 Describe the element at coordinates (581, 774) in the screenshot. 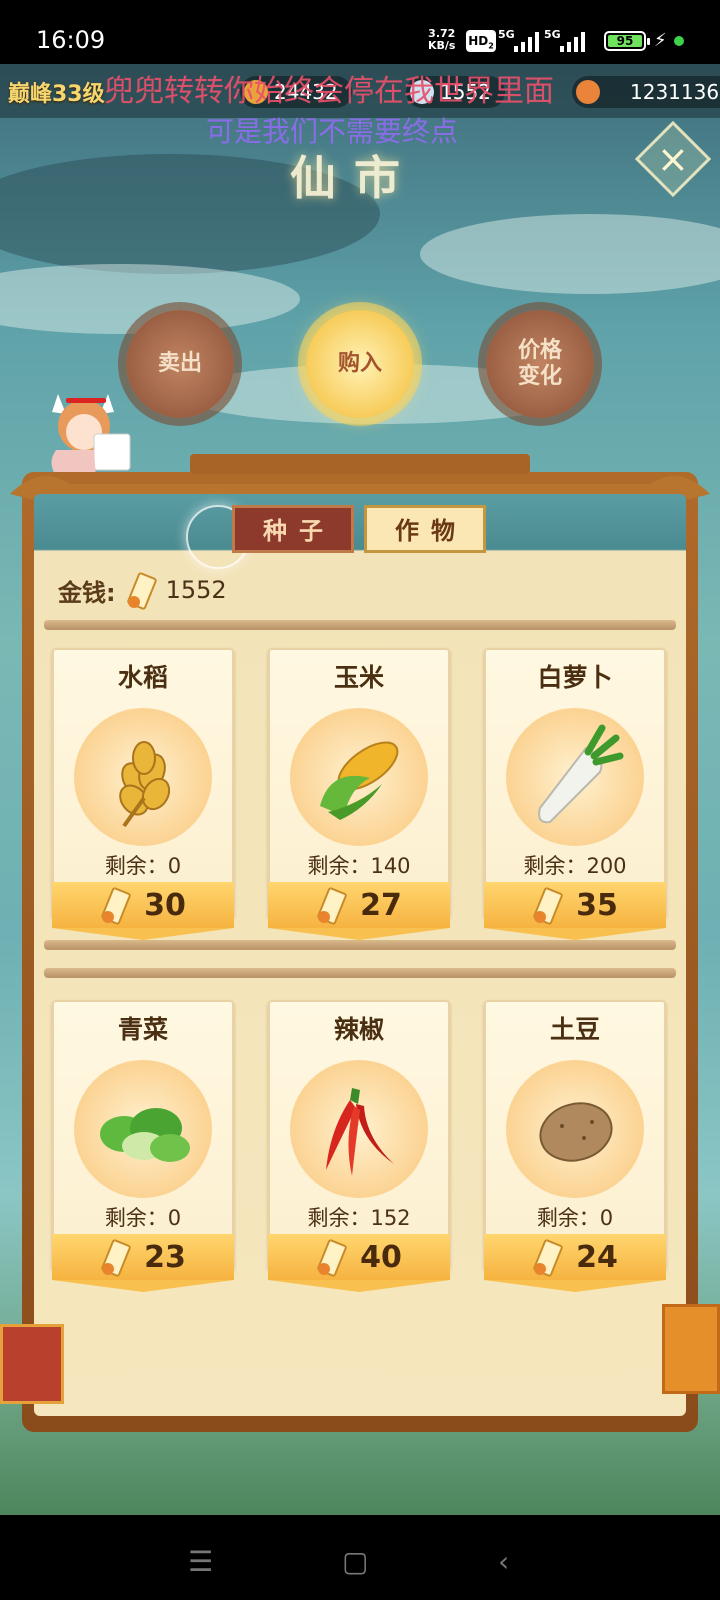

I see `radish-icon` at that location.